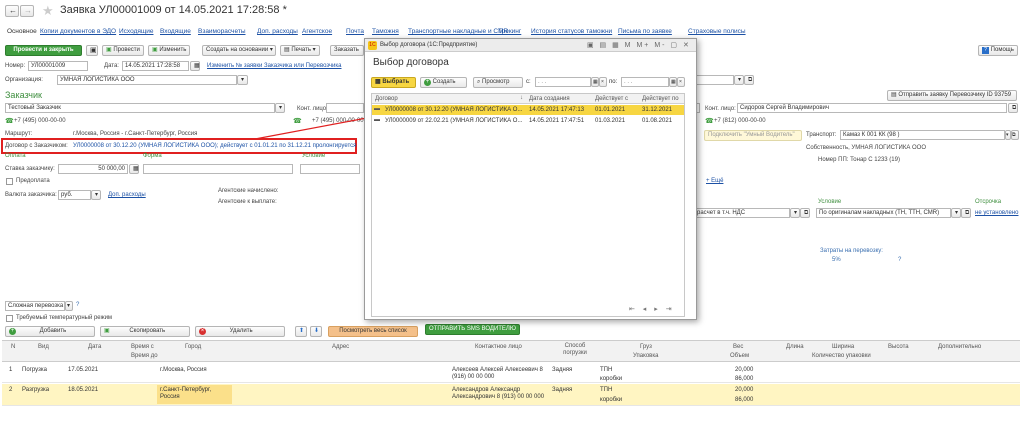  I want to click on transport-field: Камаз К 001 КК (98 ), so click(922, 135).